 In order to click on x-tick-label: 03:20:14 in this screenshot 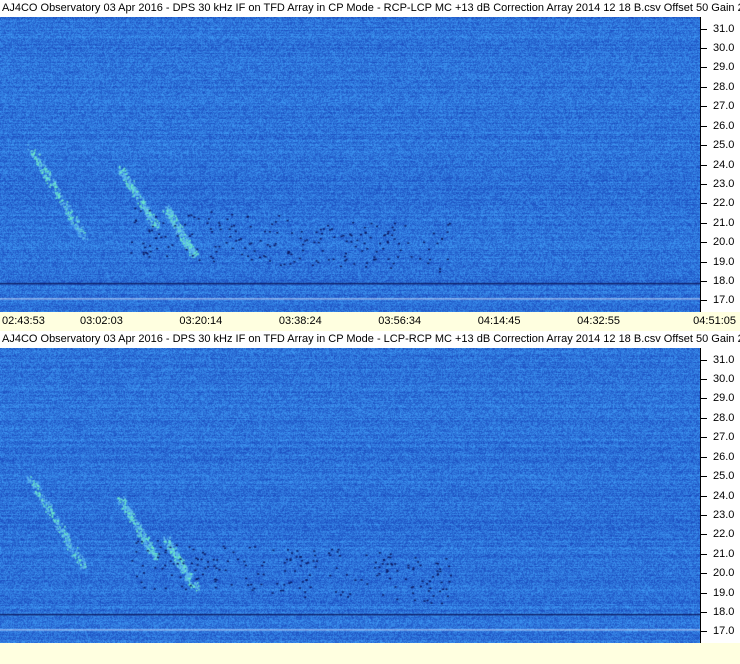, I will do `click(201, 321)`.